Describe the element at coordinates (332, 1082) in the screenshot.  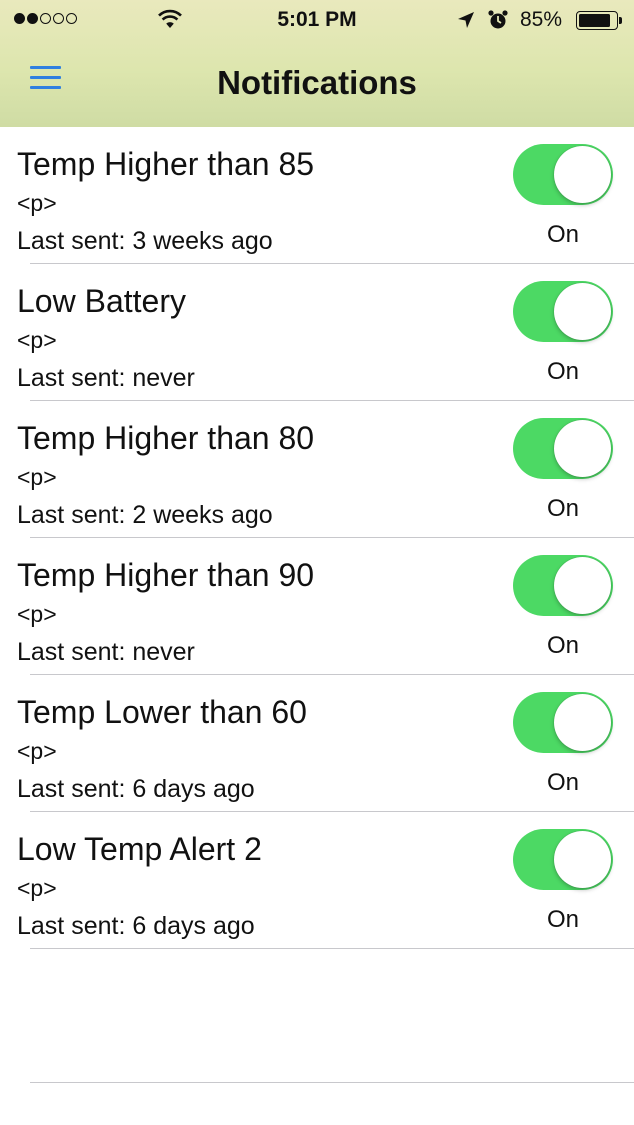
I see `list-divider` at that location.